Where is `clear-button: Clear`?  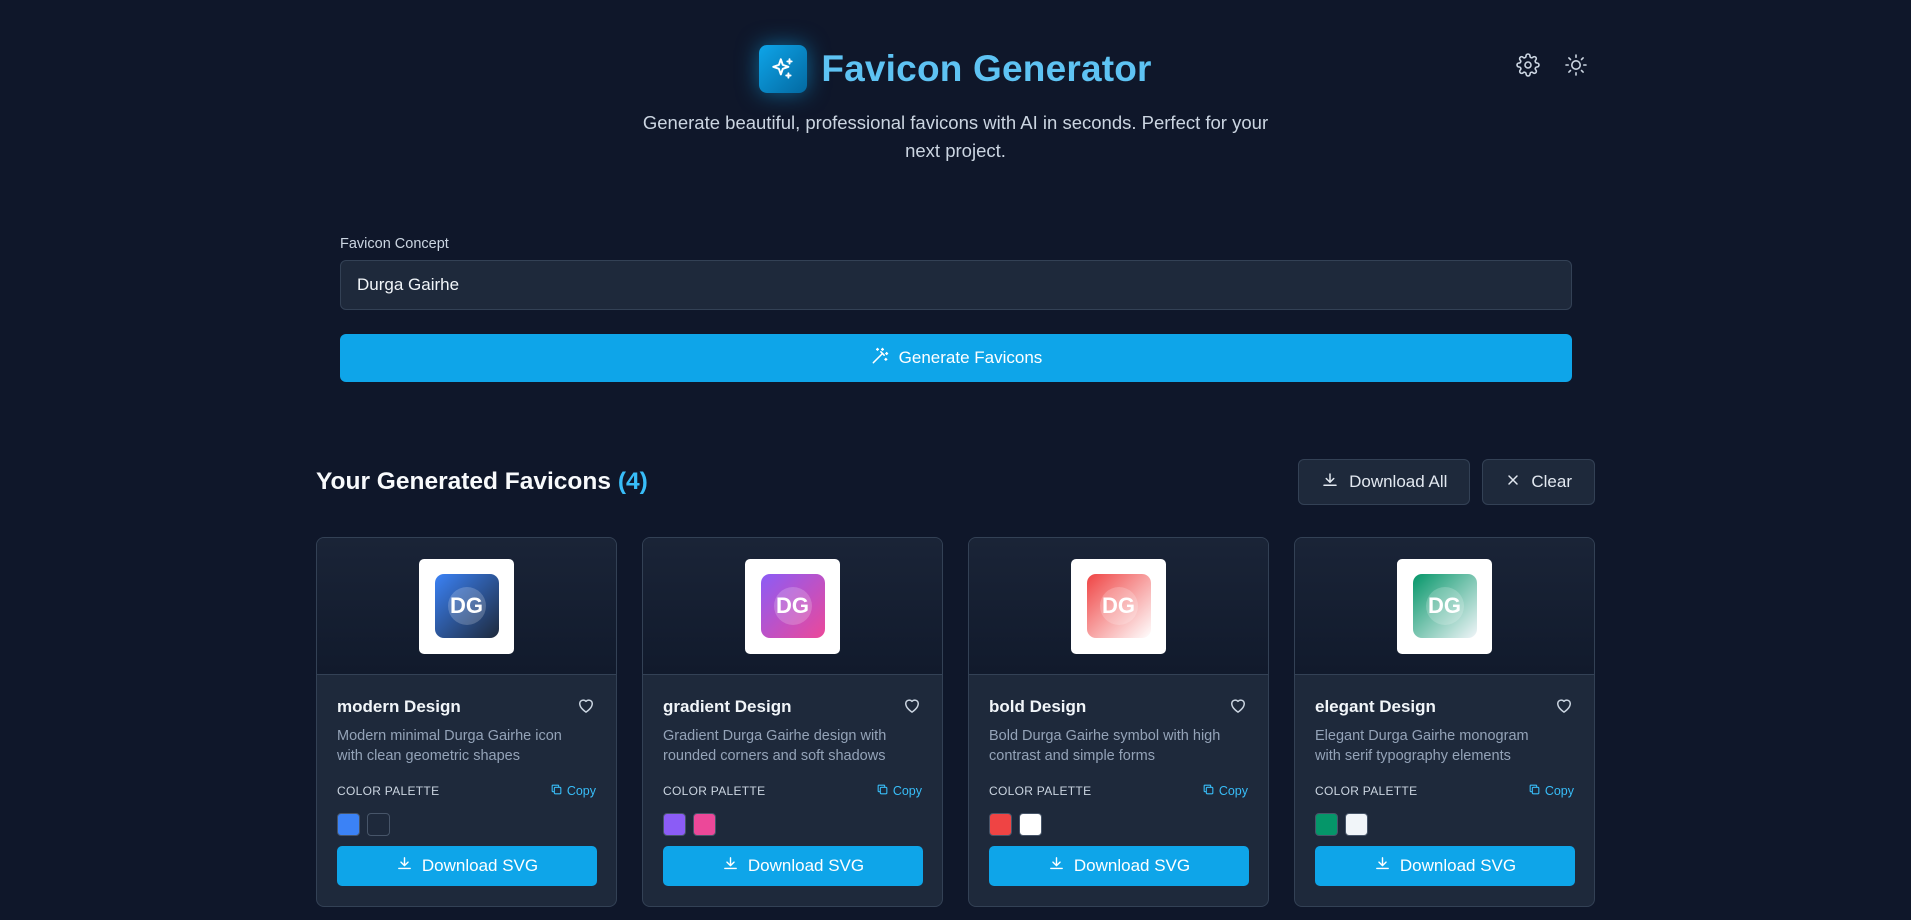
clear-button: Clear is located at coordinates (1538, 482).